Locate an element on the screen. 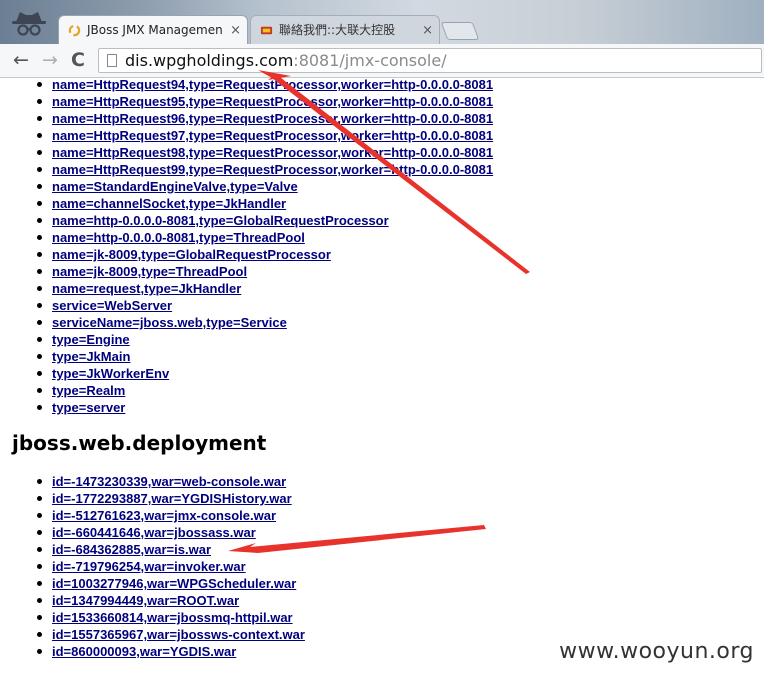  deployment-item: id=-1473230339,war=web-console.war is located at coordinates (170, 481).